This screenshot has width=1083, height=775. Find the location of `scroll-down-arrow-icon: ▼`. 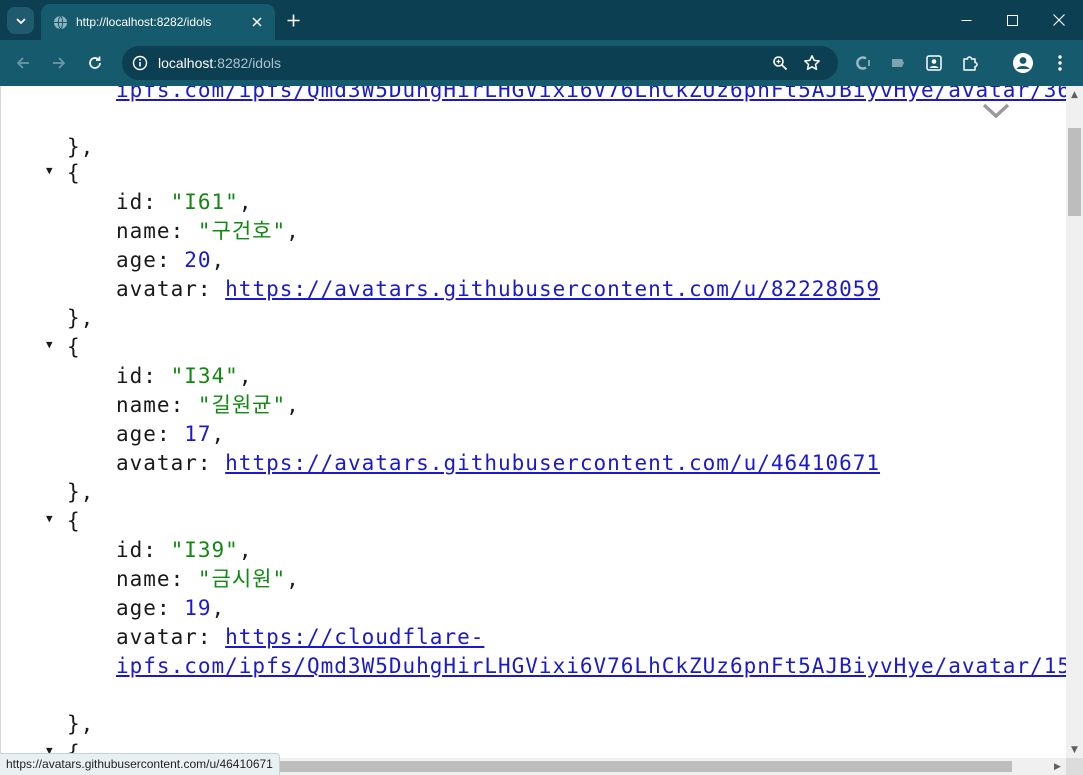

scroll-down-arrow-icon: ▼ is located at coordinates (1074, 749).